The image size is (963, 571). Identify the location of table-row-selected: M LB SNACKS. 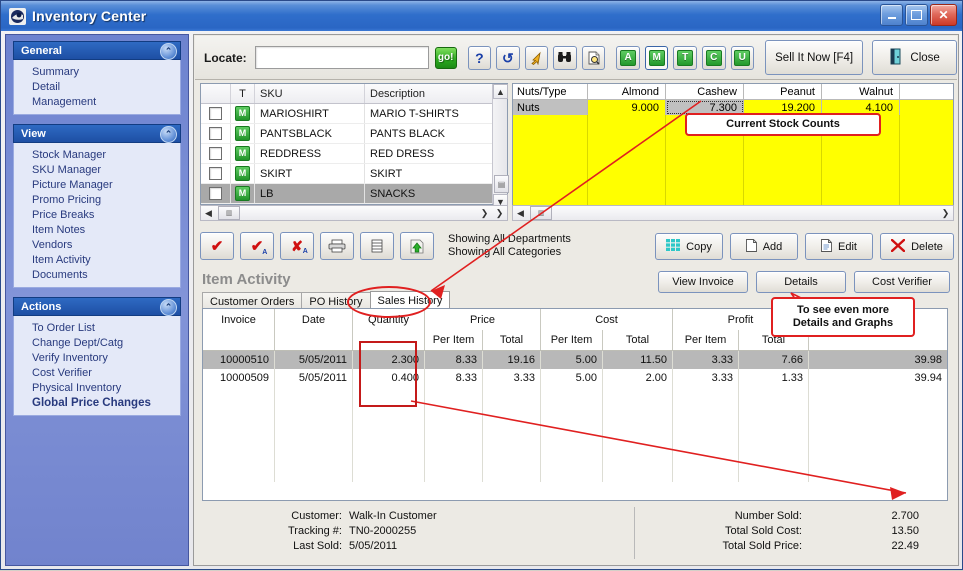
(354, 194).